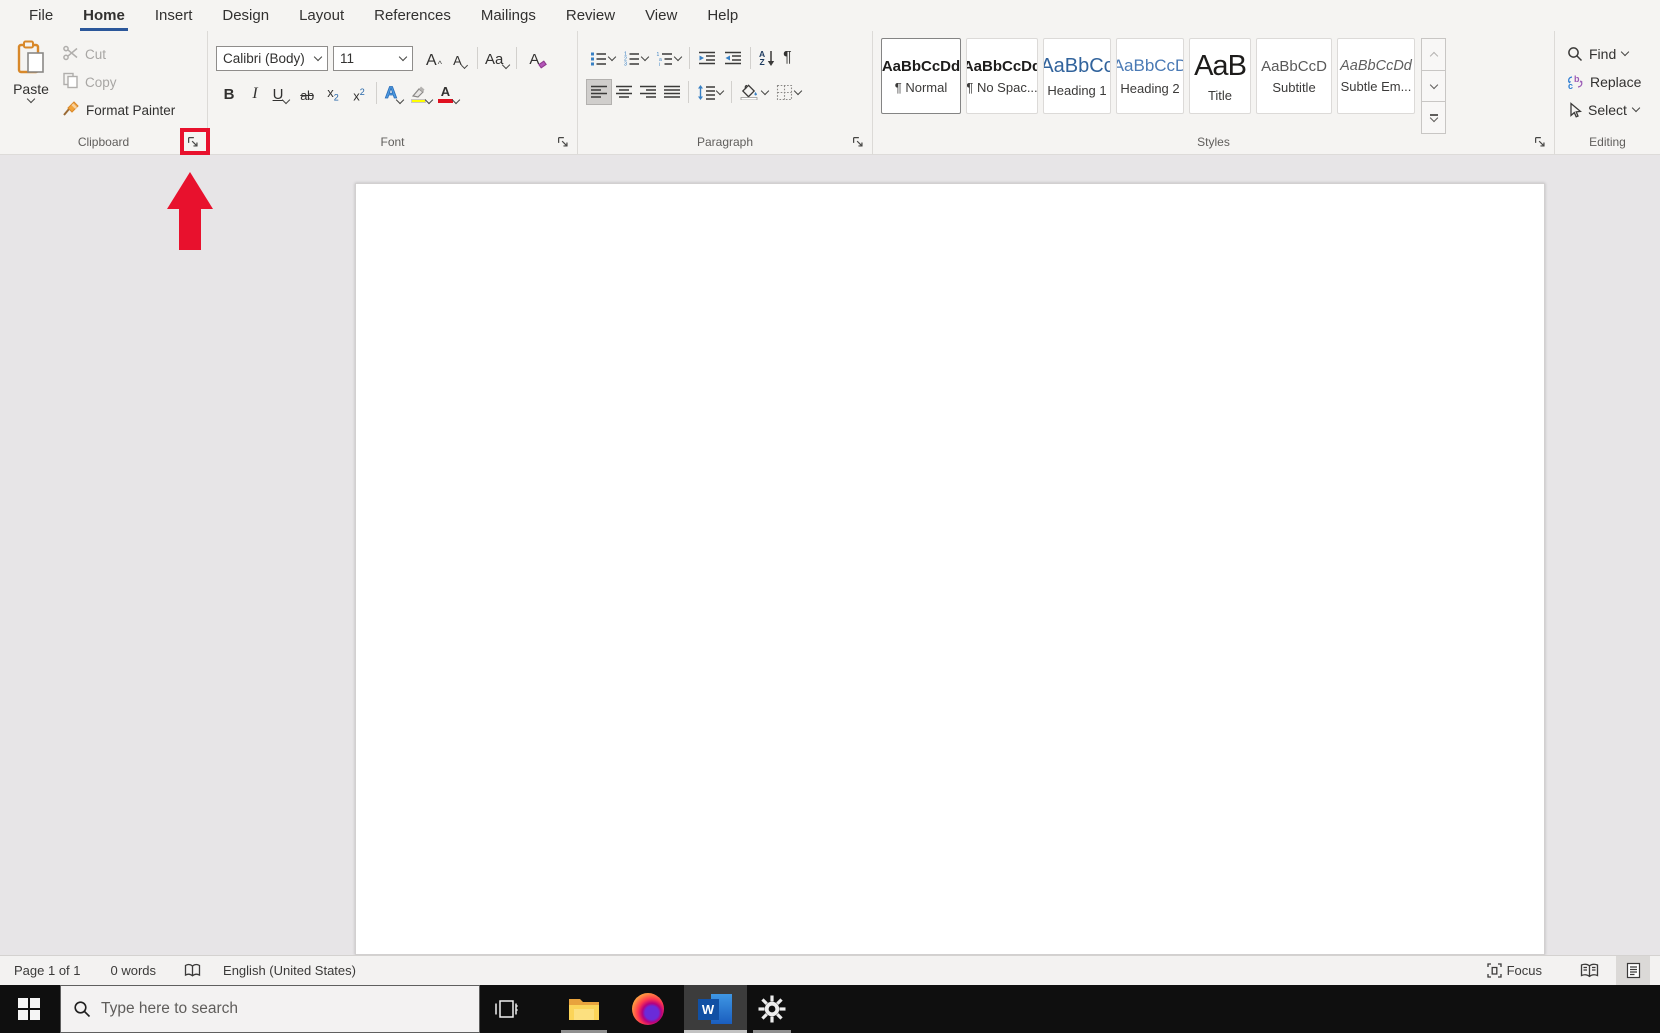  I want to click on taskbar-search, so click(270, 1009).